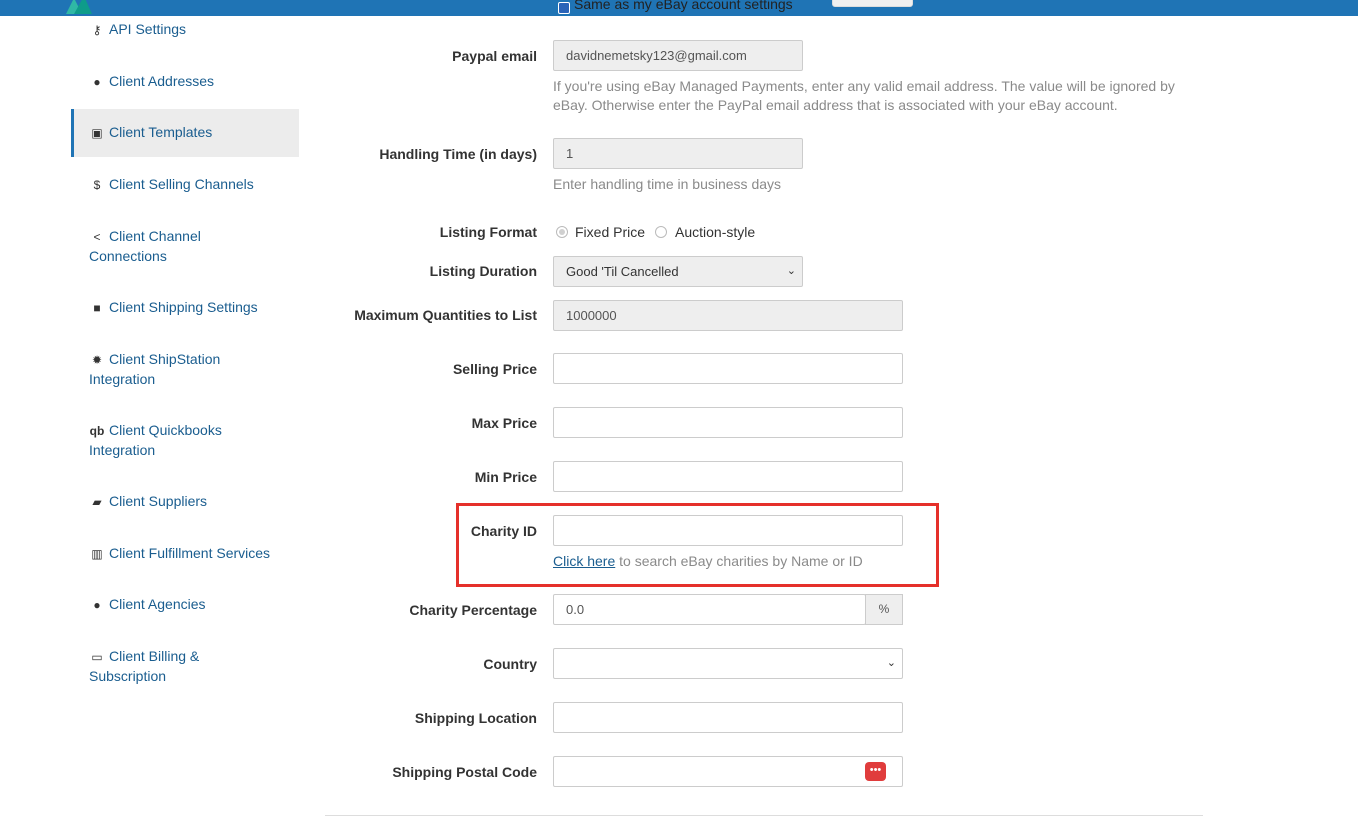 This screenshot has height=817, width=1358. I want to click on sidebar-item-client-fulfillment: ▥ Client Fulfillment Services, so click(185, 554).